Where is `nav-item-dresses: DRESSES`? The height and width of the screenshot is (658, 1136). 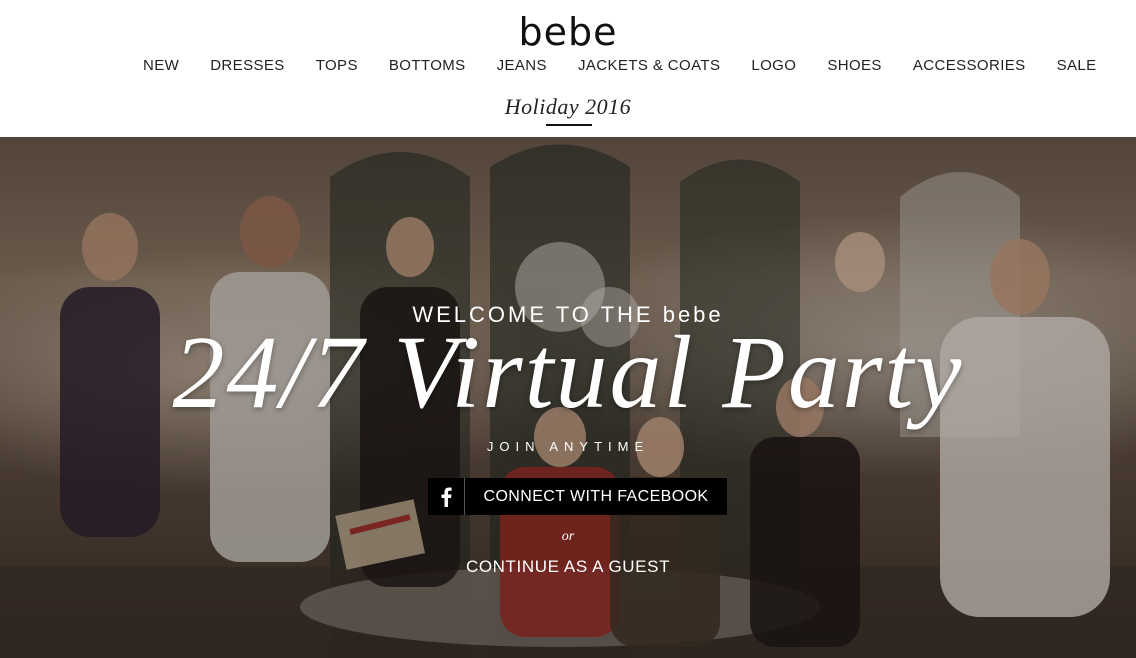
nav-item-dresses: DRESSES is located at coordinates (247, 66).